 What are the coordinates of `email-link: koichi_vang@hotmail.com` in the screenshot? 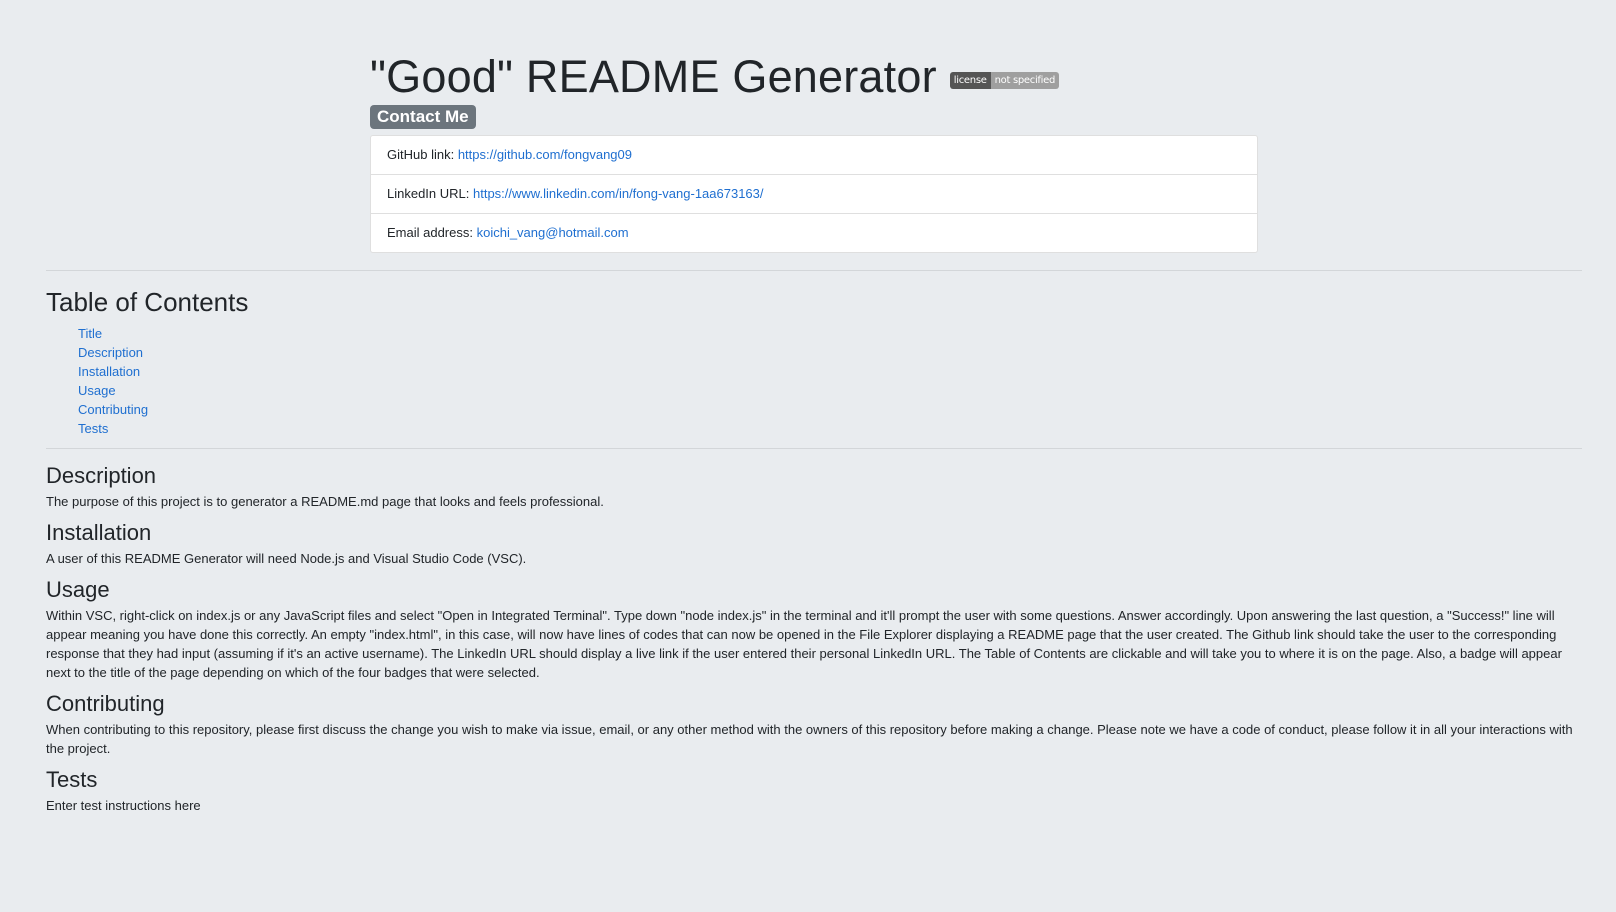 It's located at (553, 232).